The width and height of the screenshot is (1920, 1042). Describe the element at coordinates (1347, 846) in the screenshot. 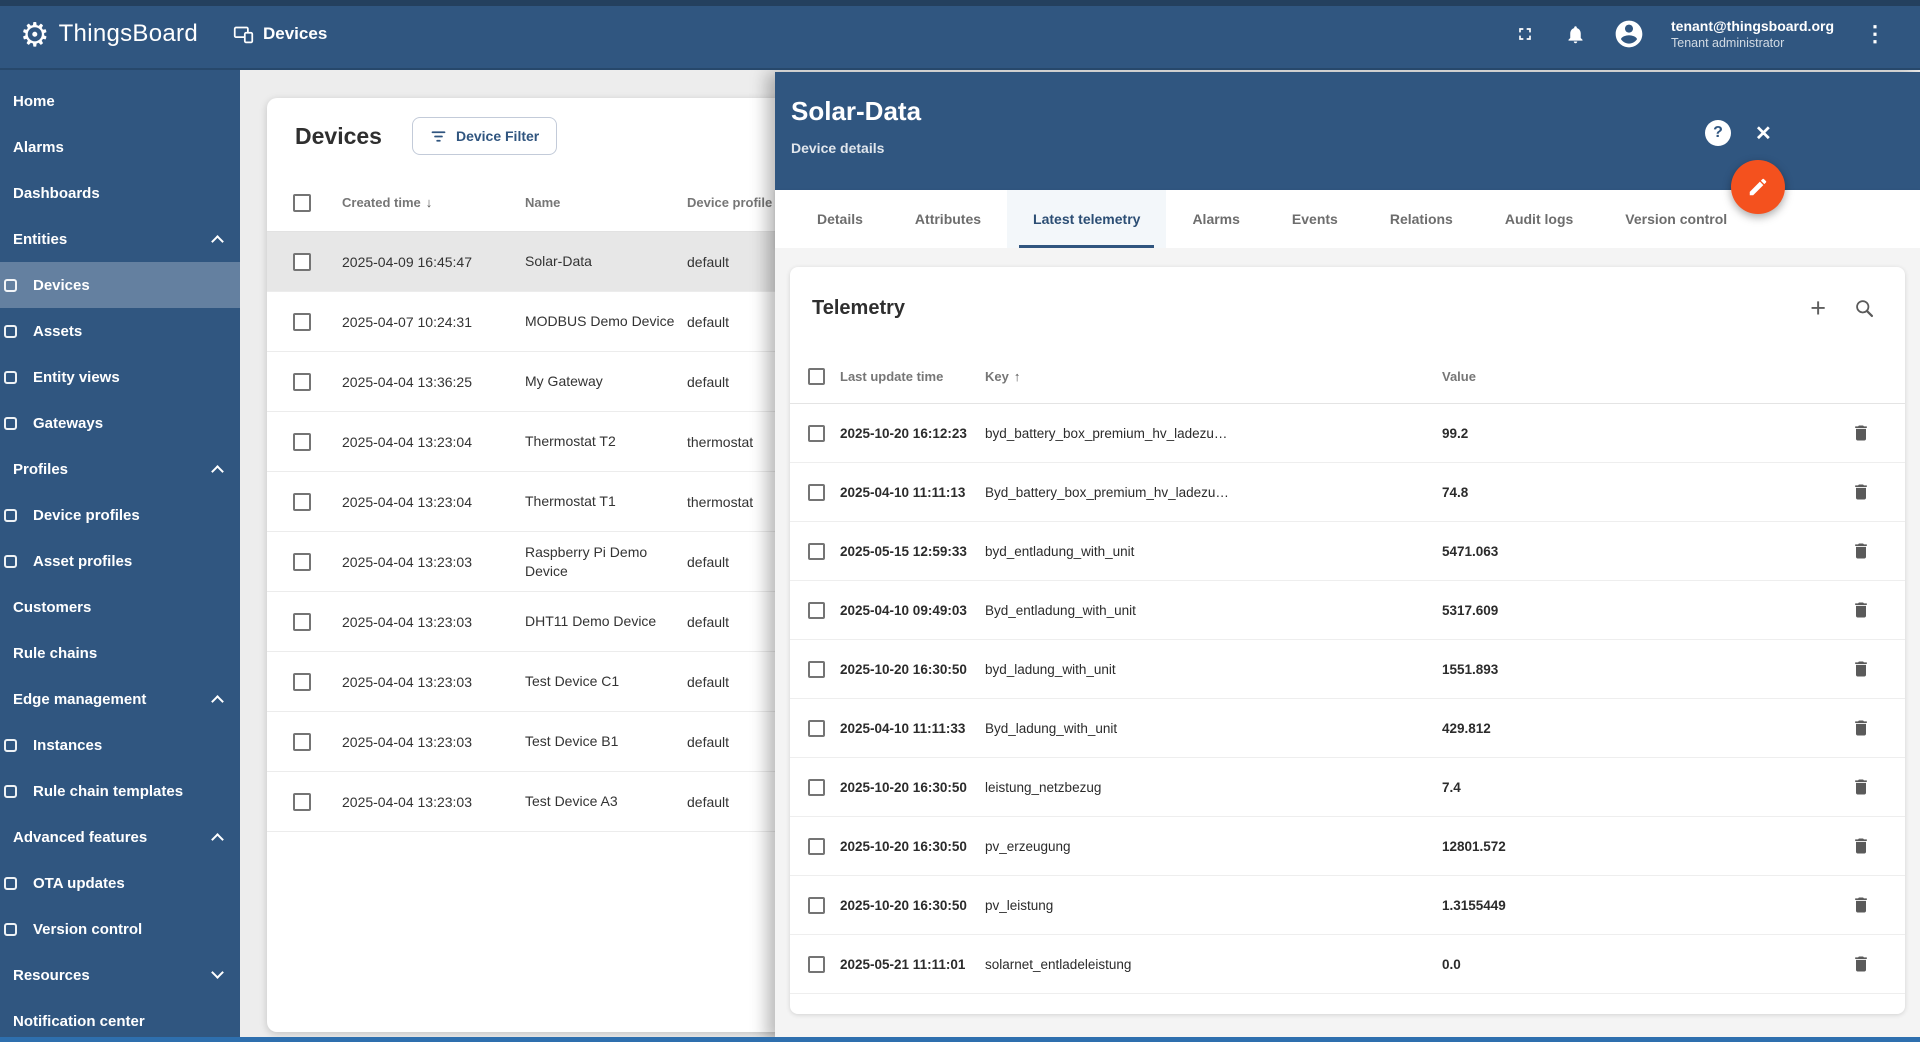

I see `telemetry-row: 2025-10-20 16:30:50 pv_erzeugung 12801.572` at that location.